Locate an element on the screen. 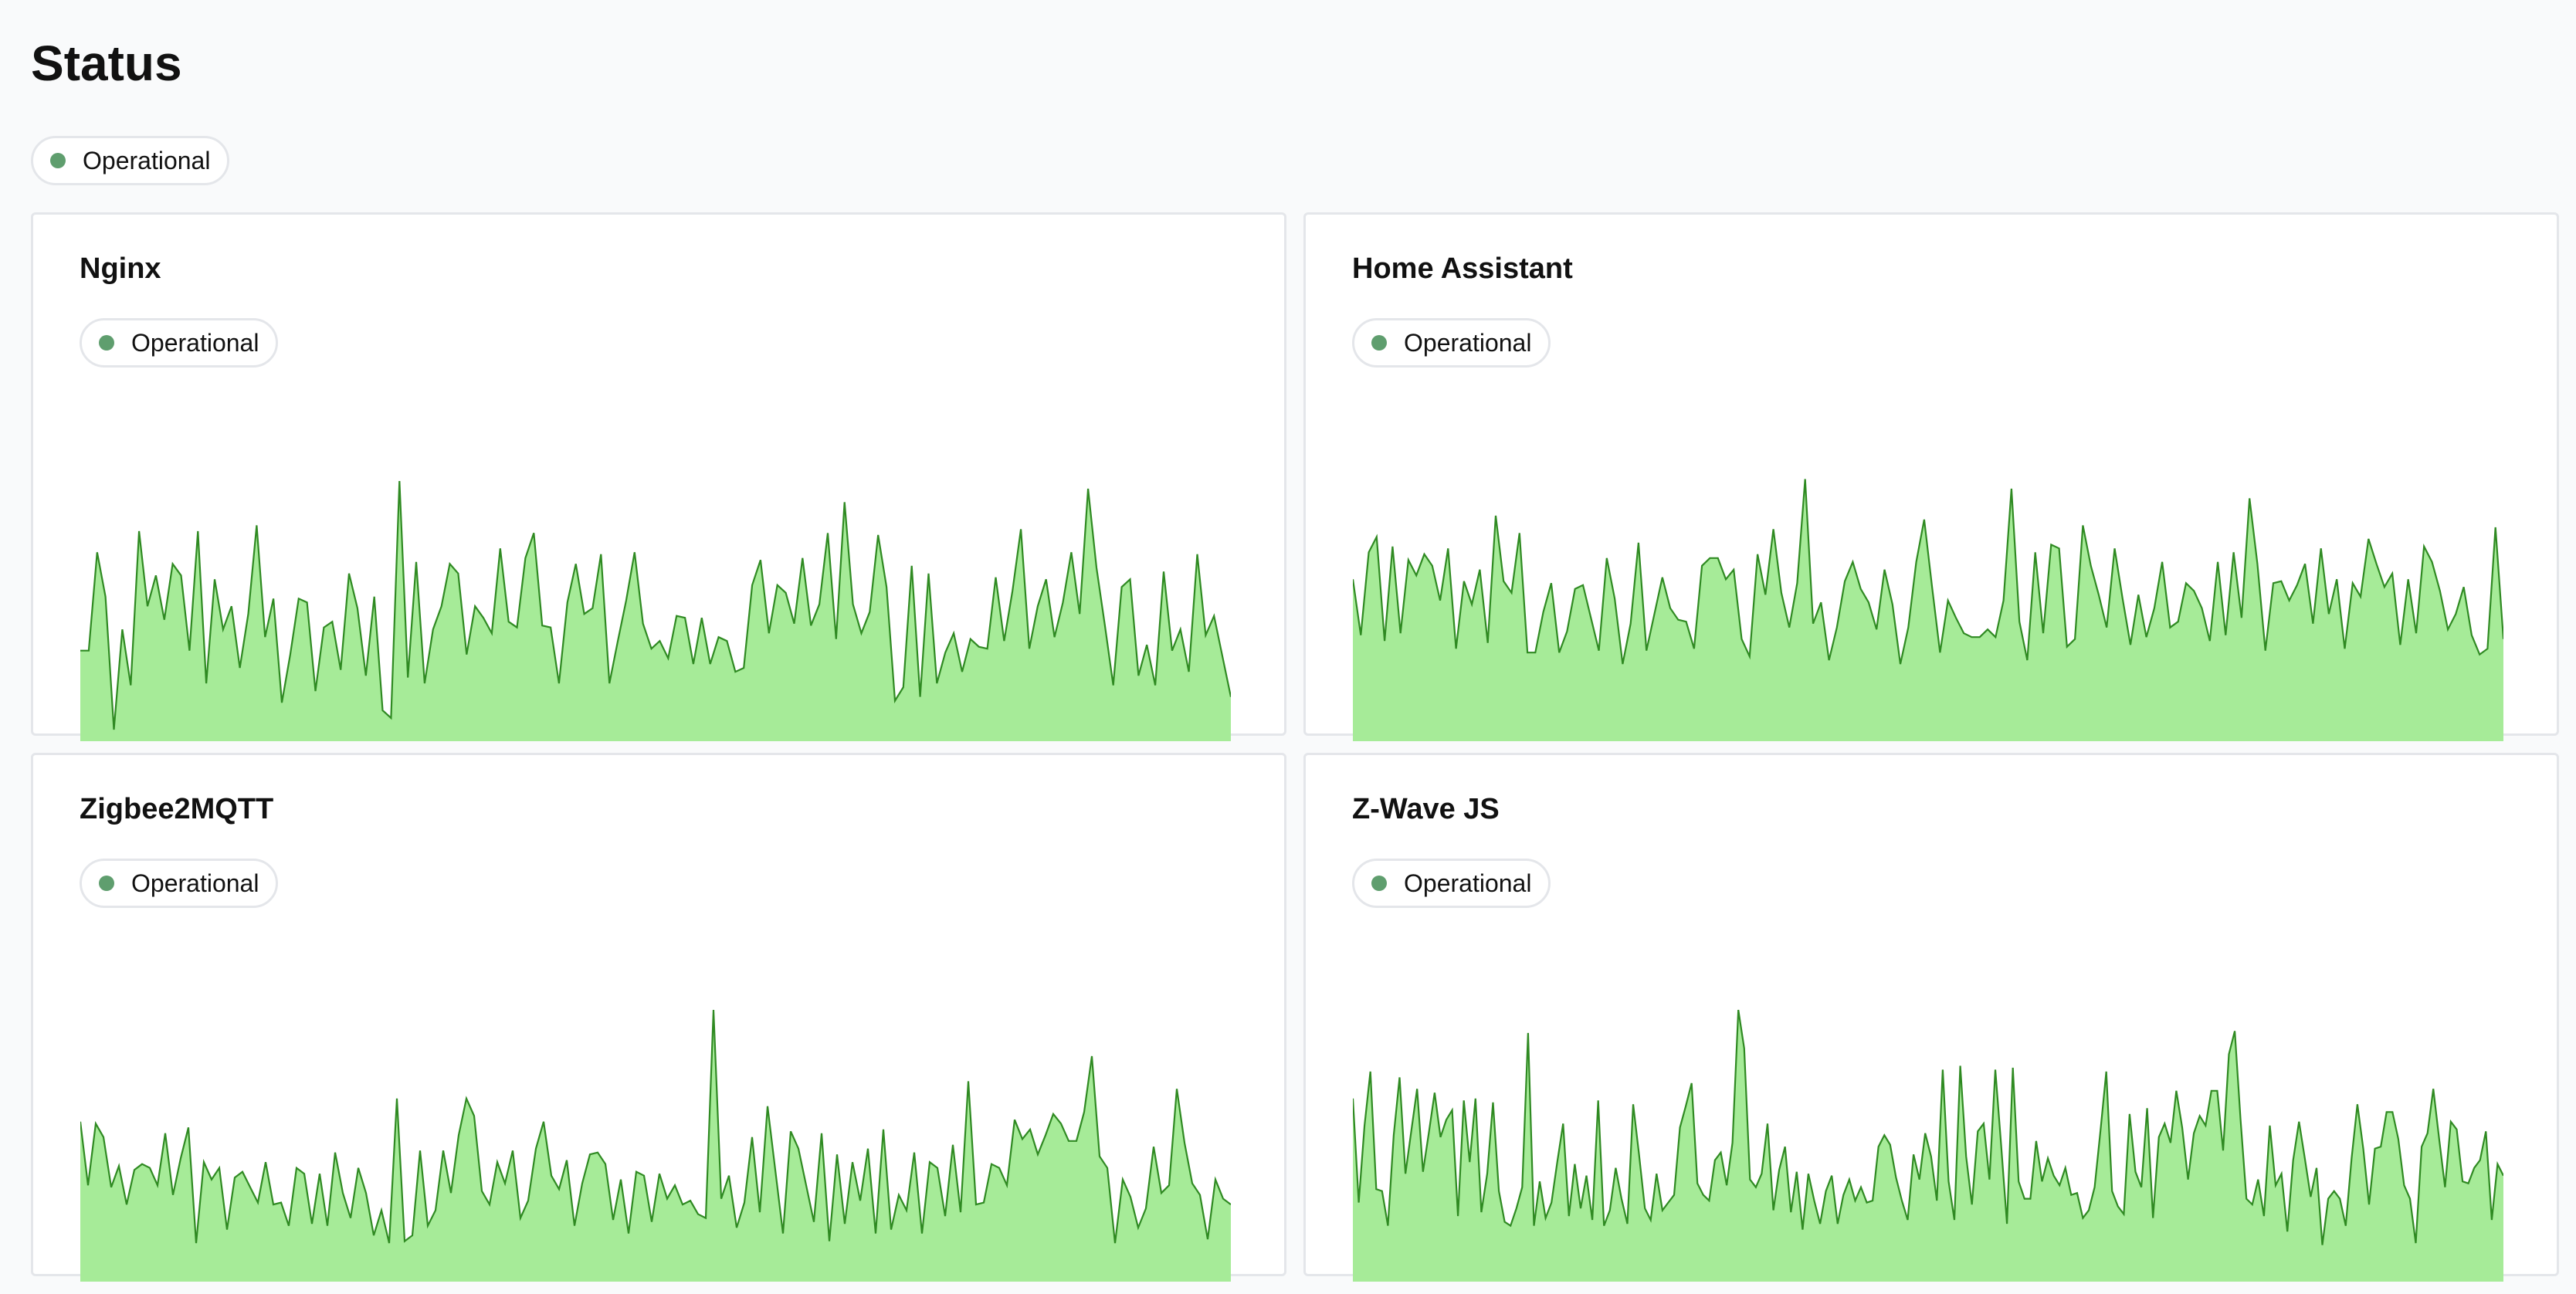 This screenshot has width=2576, height=1294. service-title: Nginx is located at coordinates (120, 268).